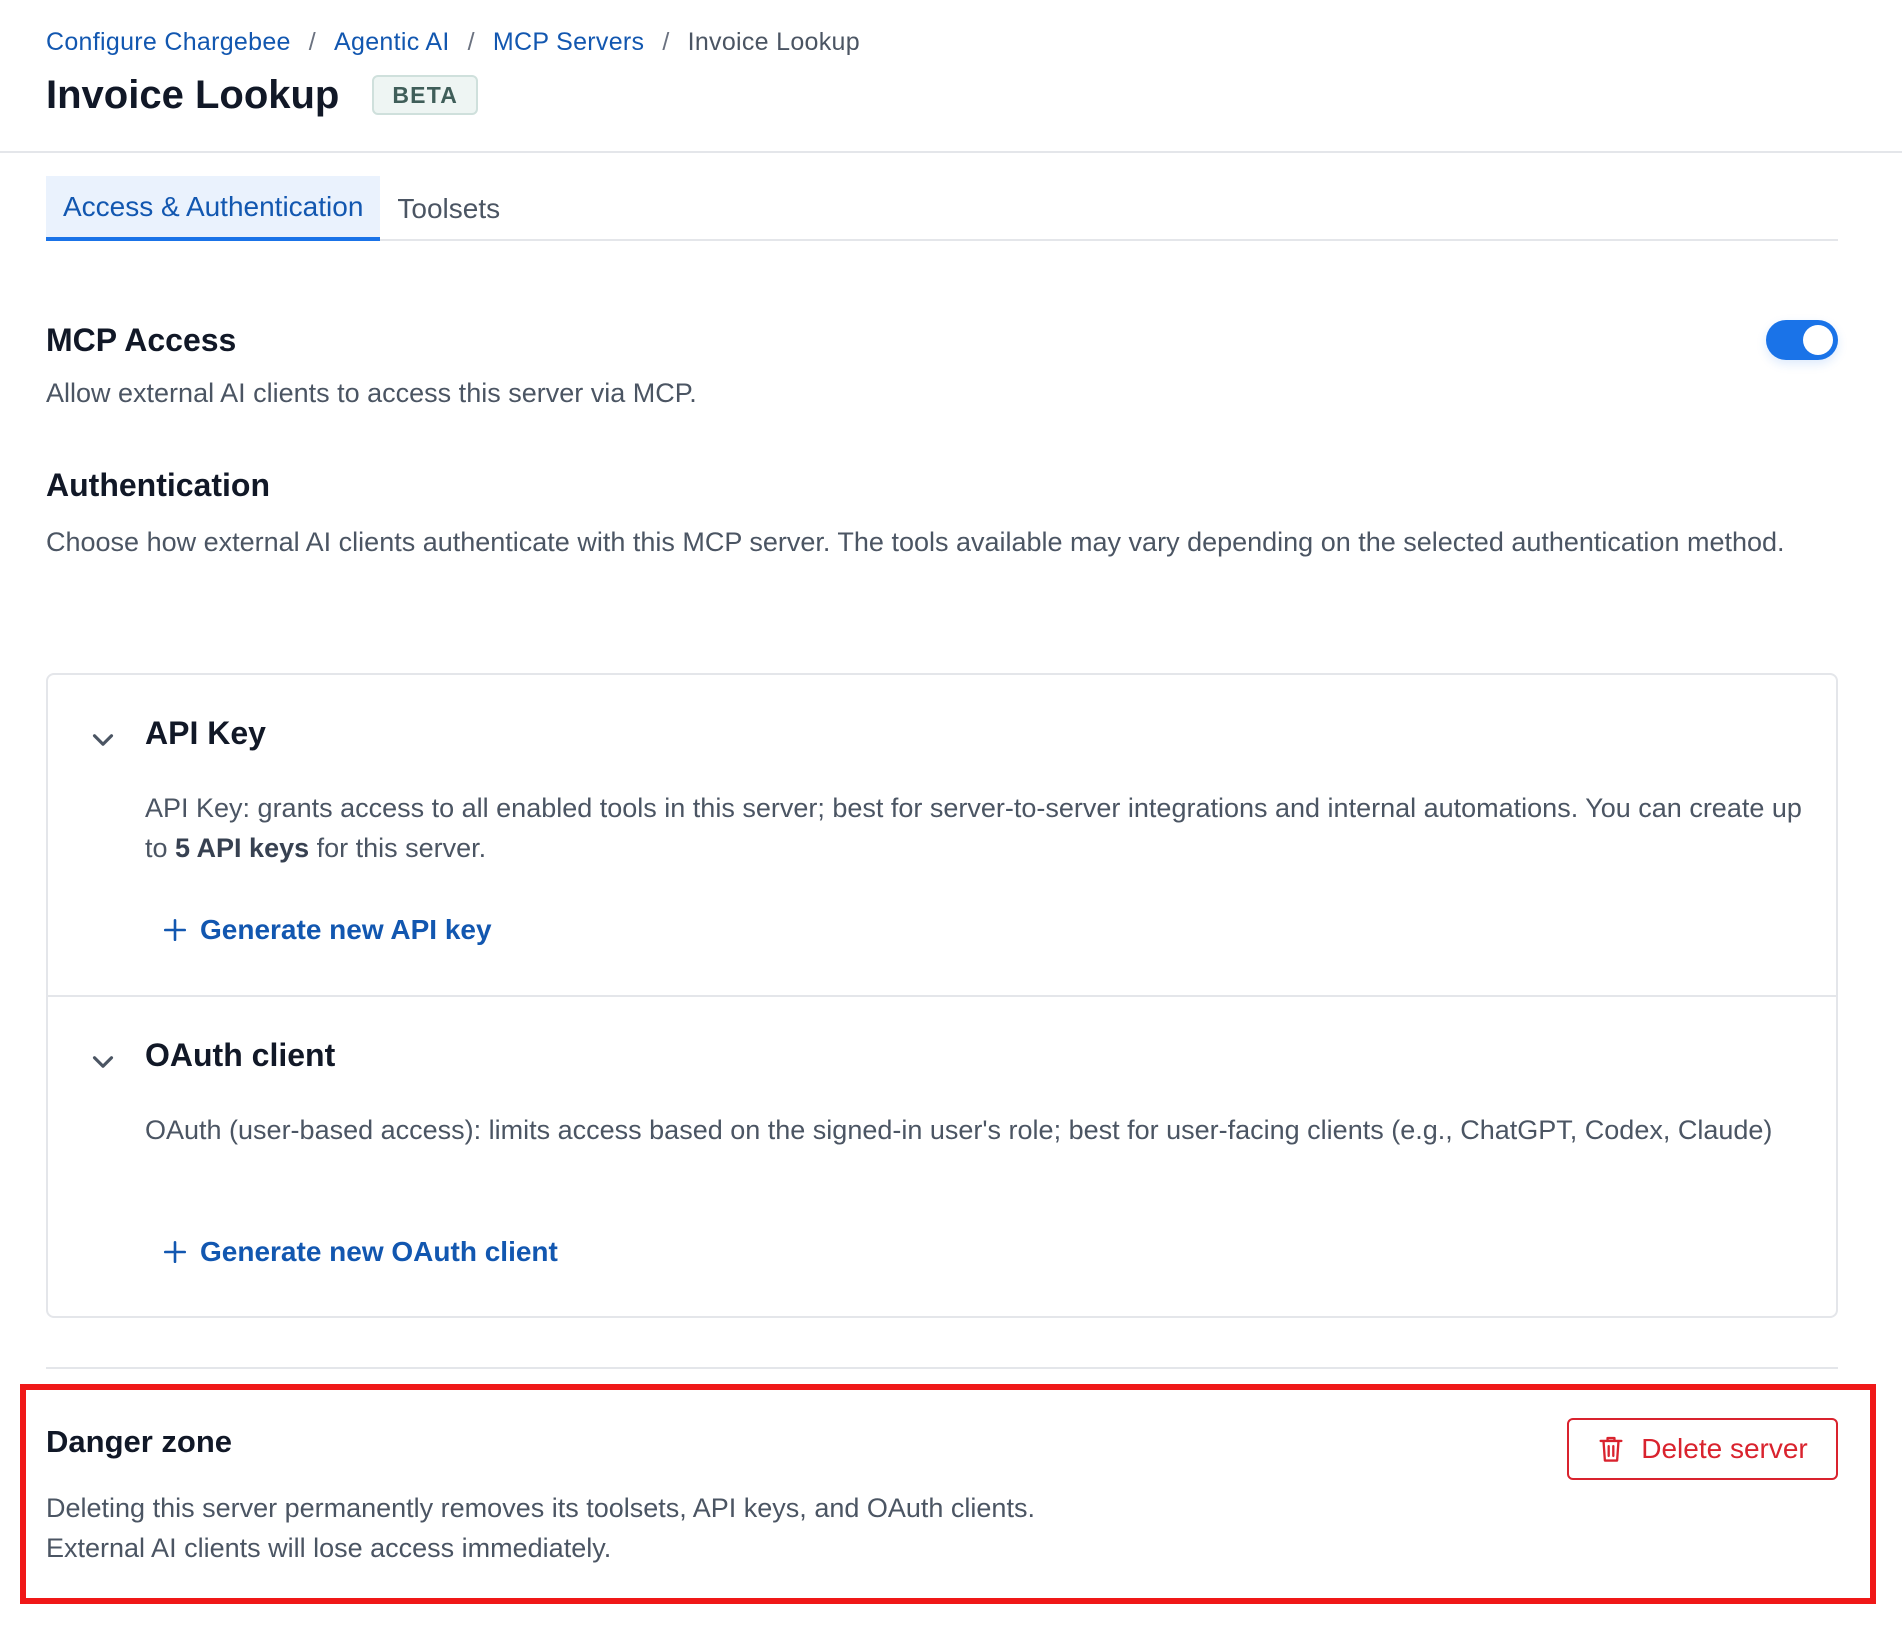  Describe the element at coordinates (773, 41) in the screenshot. I see `breadcrumb-current: Invoice Lookup` at that location.